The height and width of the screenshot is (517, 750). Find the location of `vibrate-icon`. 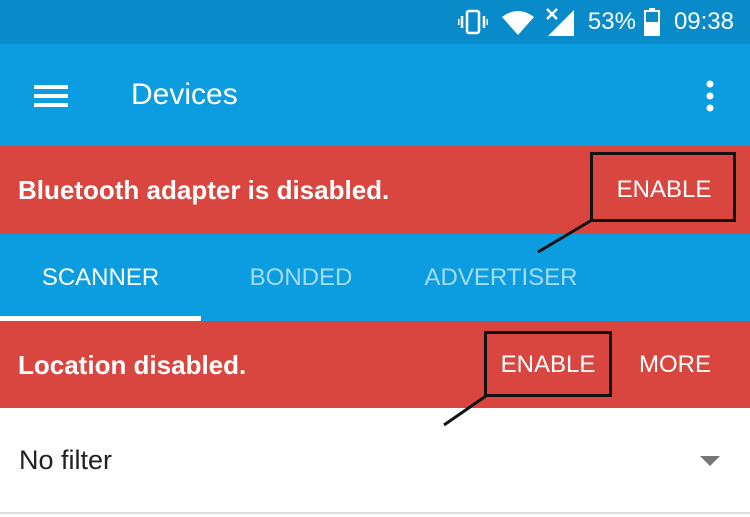

vibrate-icon is located at coordinates (472, 22).